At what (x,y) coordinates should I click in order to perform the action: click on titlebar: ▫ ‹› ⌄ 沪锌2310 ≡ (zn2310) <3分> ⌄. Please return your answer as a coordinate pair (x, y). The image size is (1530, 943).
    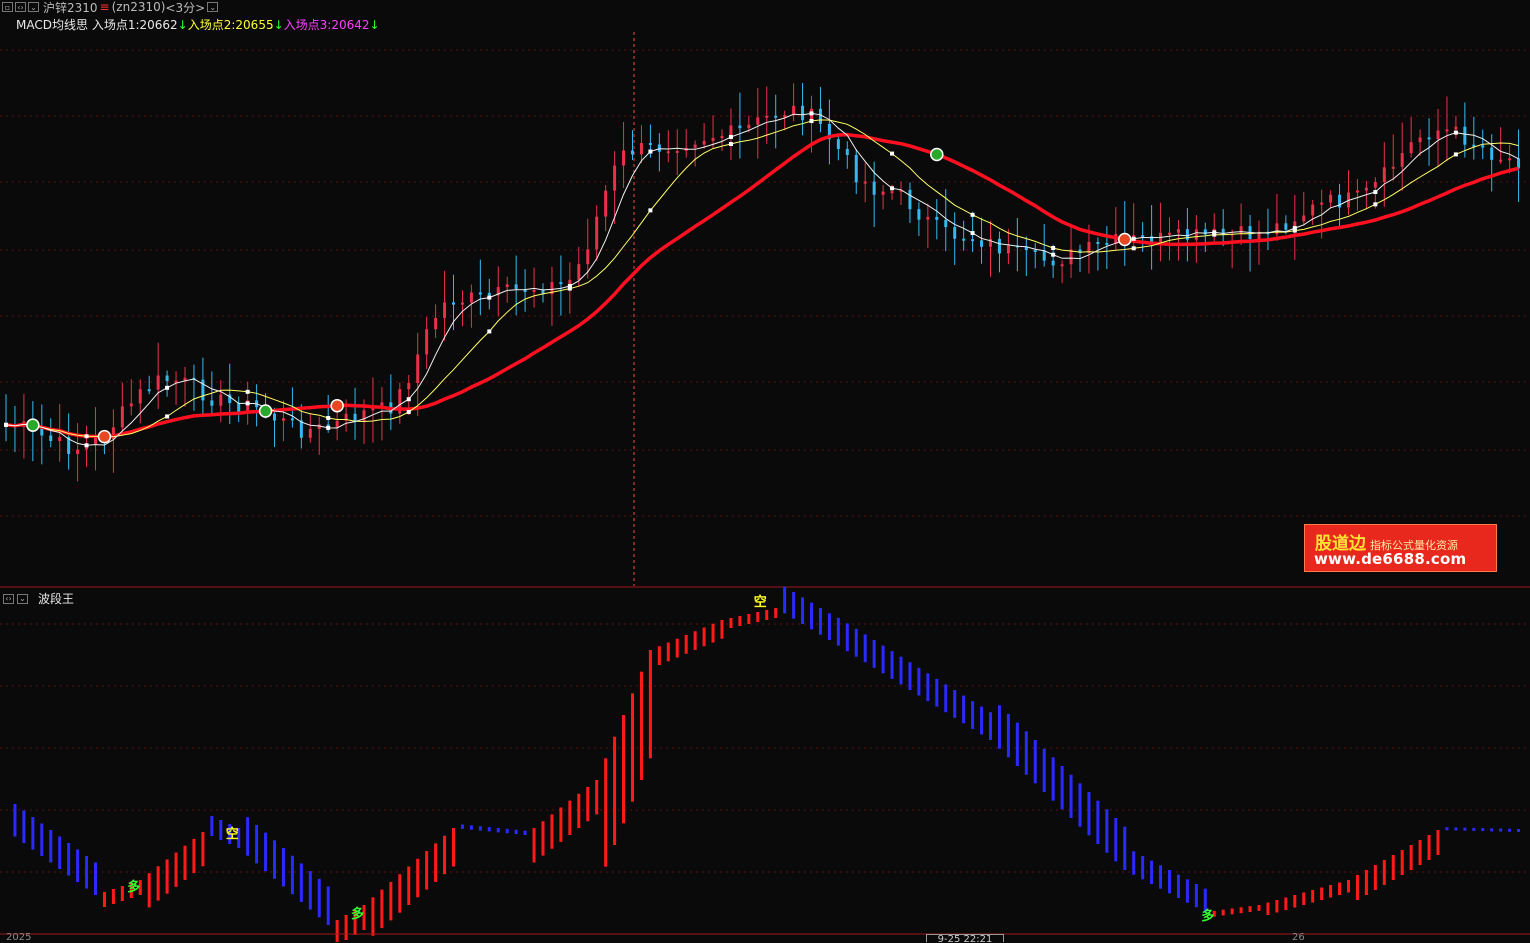
    Looking at the image, I should click on (109, 8).